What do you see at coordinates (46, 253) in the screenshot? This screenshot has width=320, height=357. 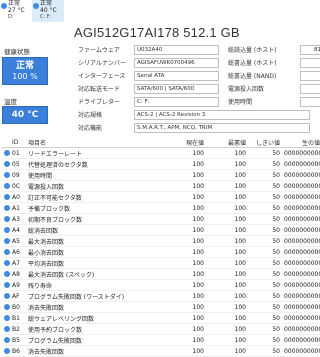 I see `attr-name: 最小消去回数` at bounding box center [46, 253].